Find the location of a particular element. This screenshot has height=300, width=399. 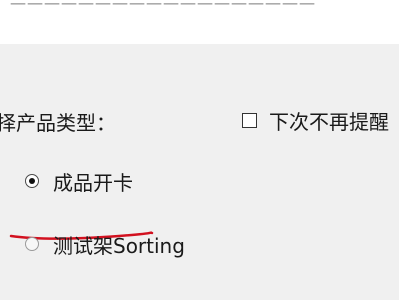

product-type-prompt: 择产品类型： is located at coordinates (58, 123).